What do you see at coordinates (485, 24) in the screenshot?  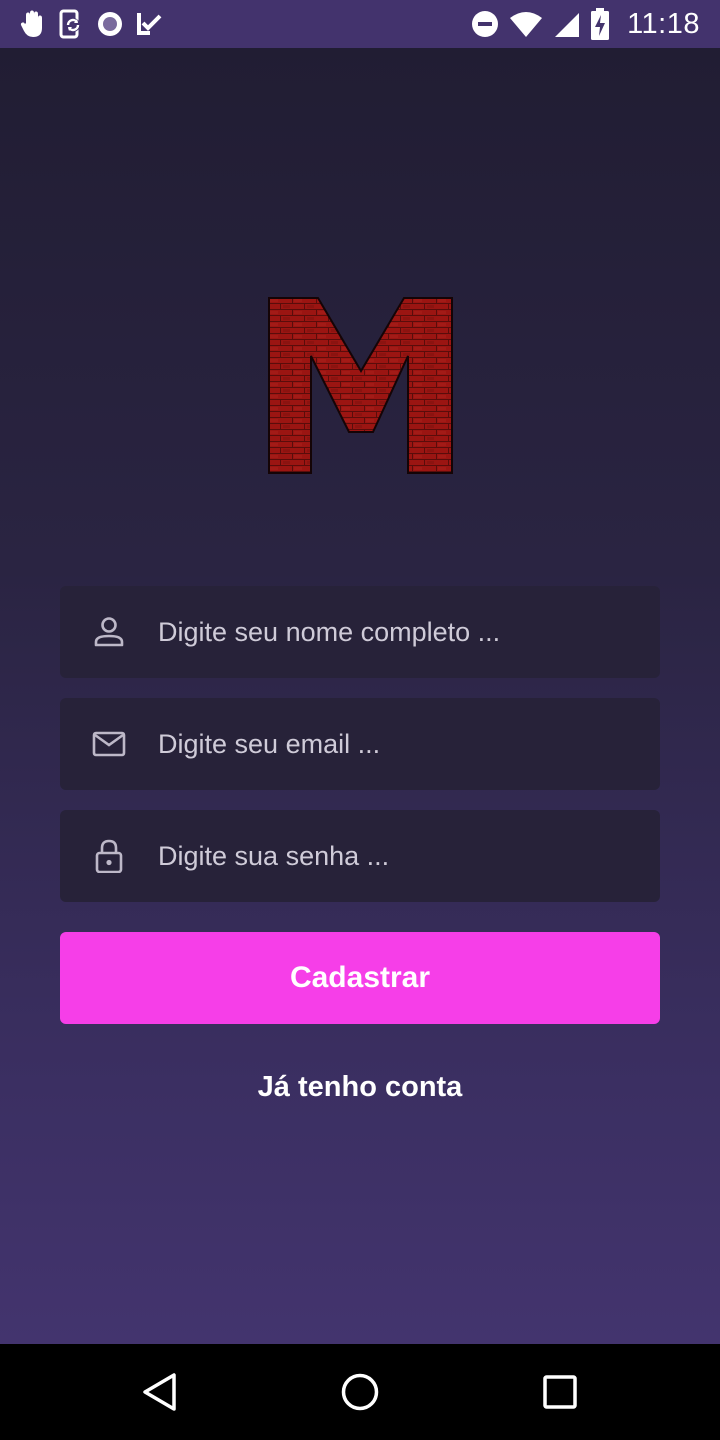 I see `dnd-icon` at bounding box center [485, 24].